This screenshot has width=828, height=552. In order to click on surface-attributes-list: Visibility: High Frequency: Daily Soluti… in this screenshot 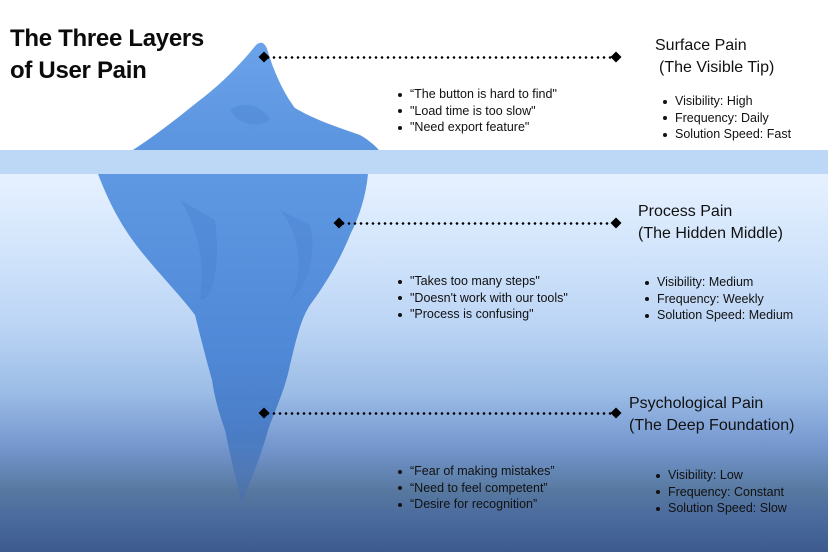, I will do `click(726, 118)`.